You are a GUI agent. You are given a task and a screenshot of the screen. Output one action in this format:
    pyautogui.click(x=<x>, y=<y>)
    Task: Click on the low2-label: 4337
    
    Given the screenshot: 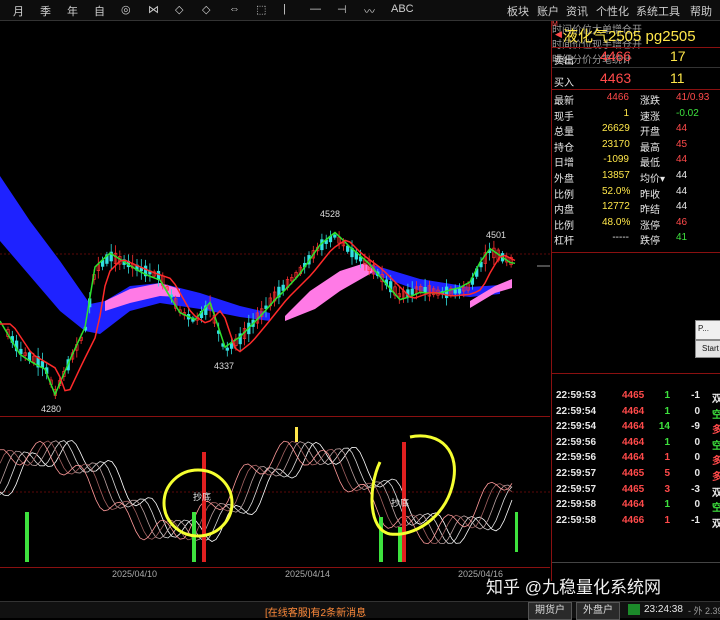 What is the action you would take?
    pyautogui.click(x=224, y=366)
    